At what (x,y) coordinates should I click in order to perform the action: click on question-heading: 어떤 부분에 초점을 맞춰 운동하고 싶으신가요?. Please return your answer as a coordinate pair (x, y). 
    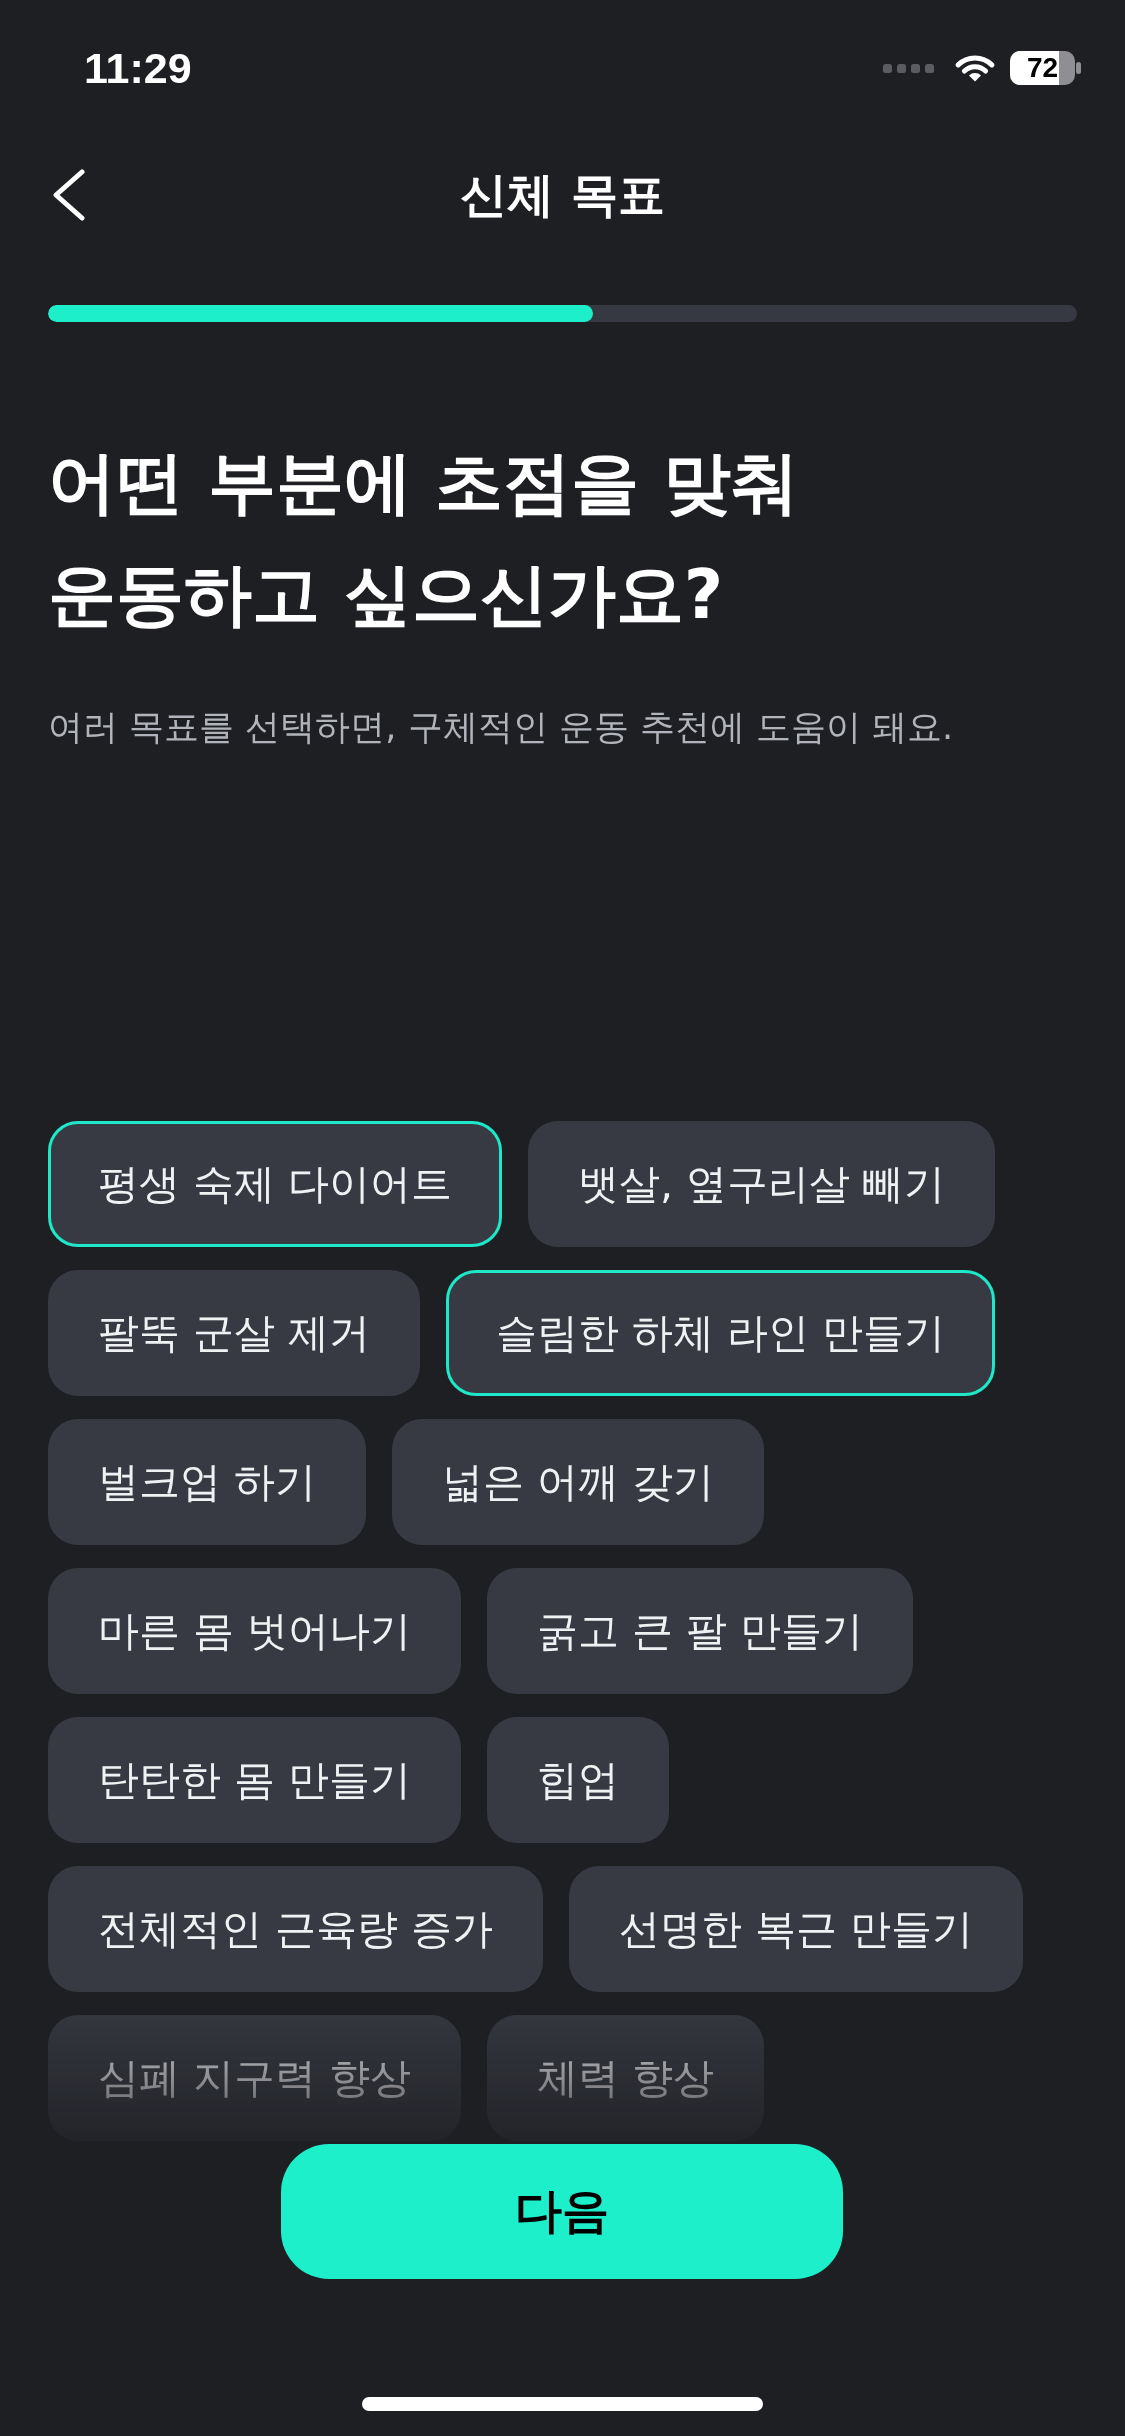
    Looking at the image, I should click on (424, 539).